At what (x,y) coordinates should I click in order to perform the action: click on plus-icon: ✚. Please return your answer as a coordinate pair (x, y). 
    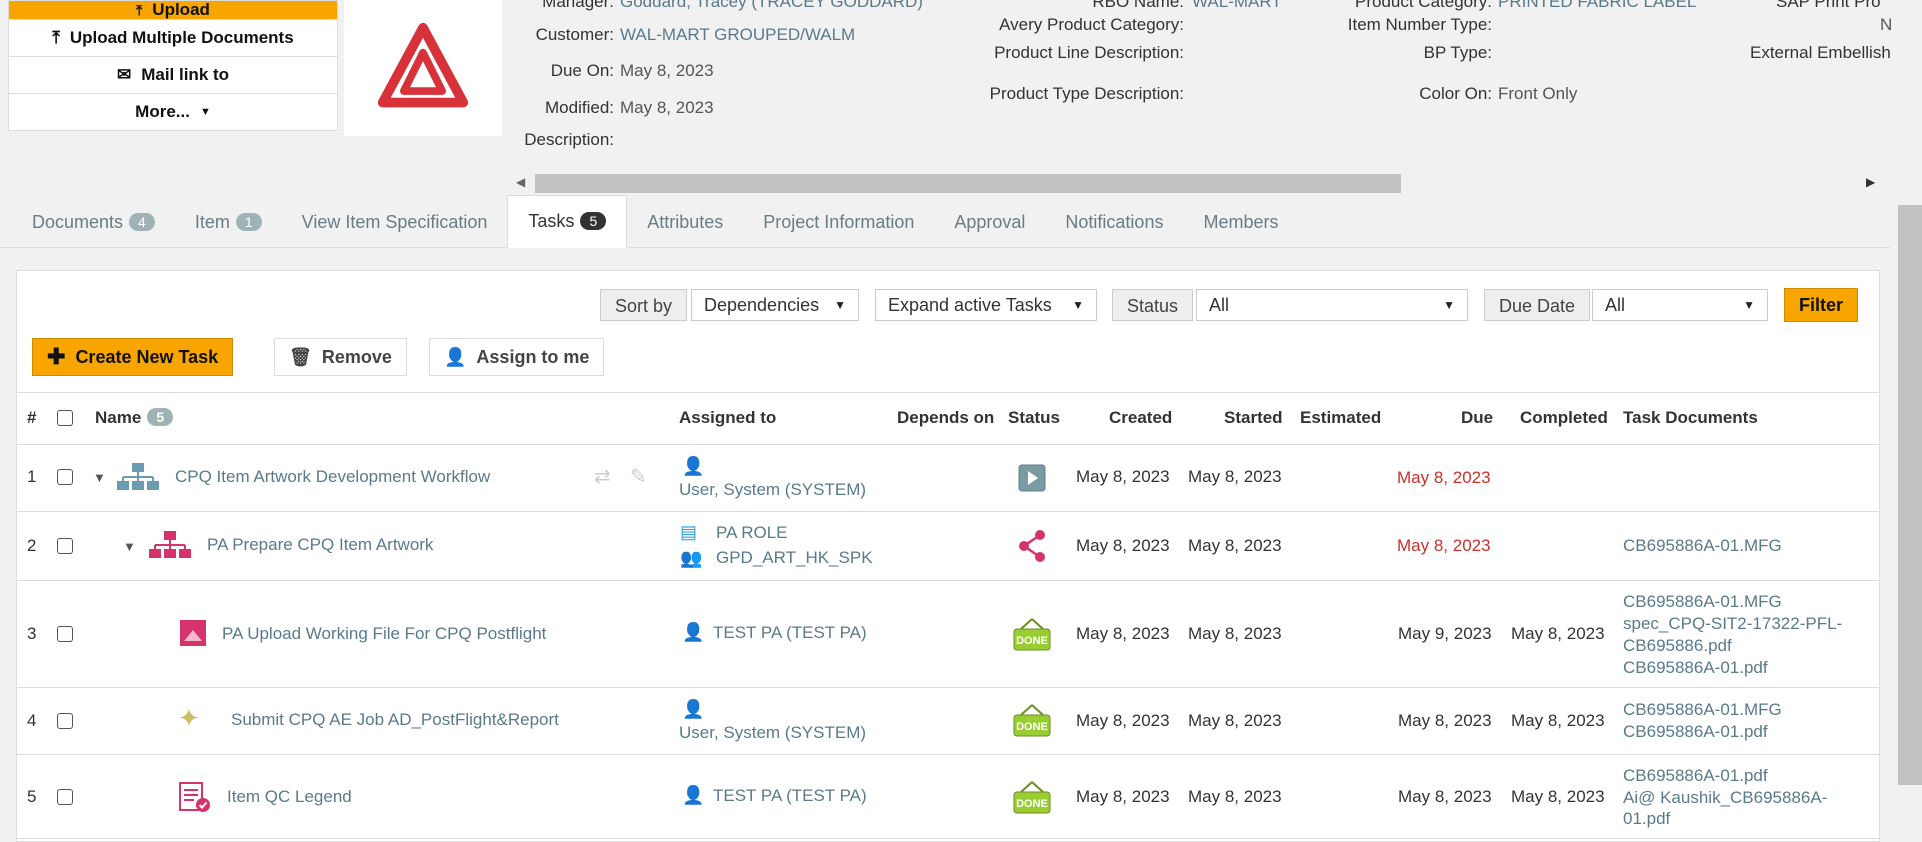
    Looking at the image, I should click on (56, 356).